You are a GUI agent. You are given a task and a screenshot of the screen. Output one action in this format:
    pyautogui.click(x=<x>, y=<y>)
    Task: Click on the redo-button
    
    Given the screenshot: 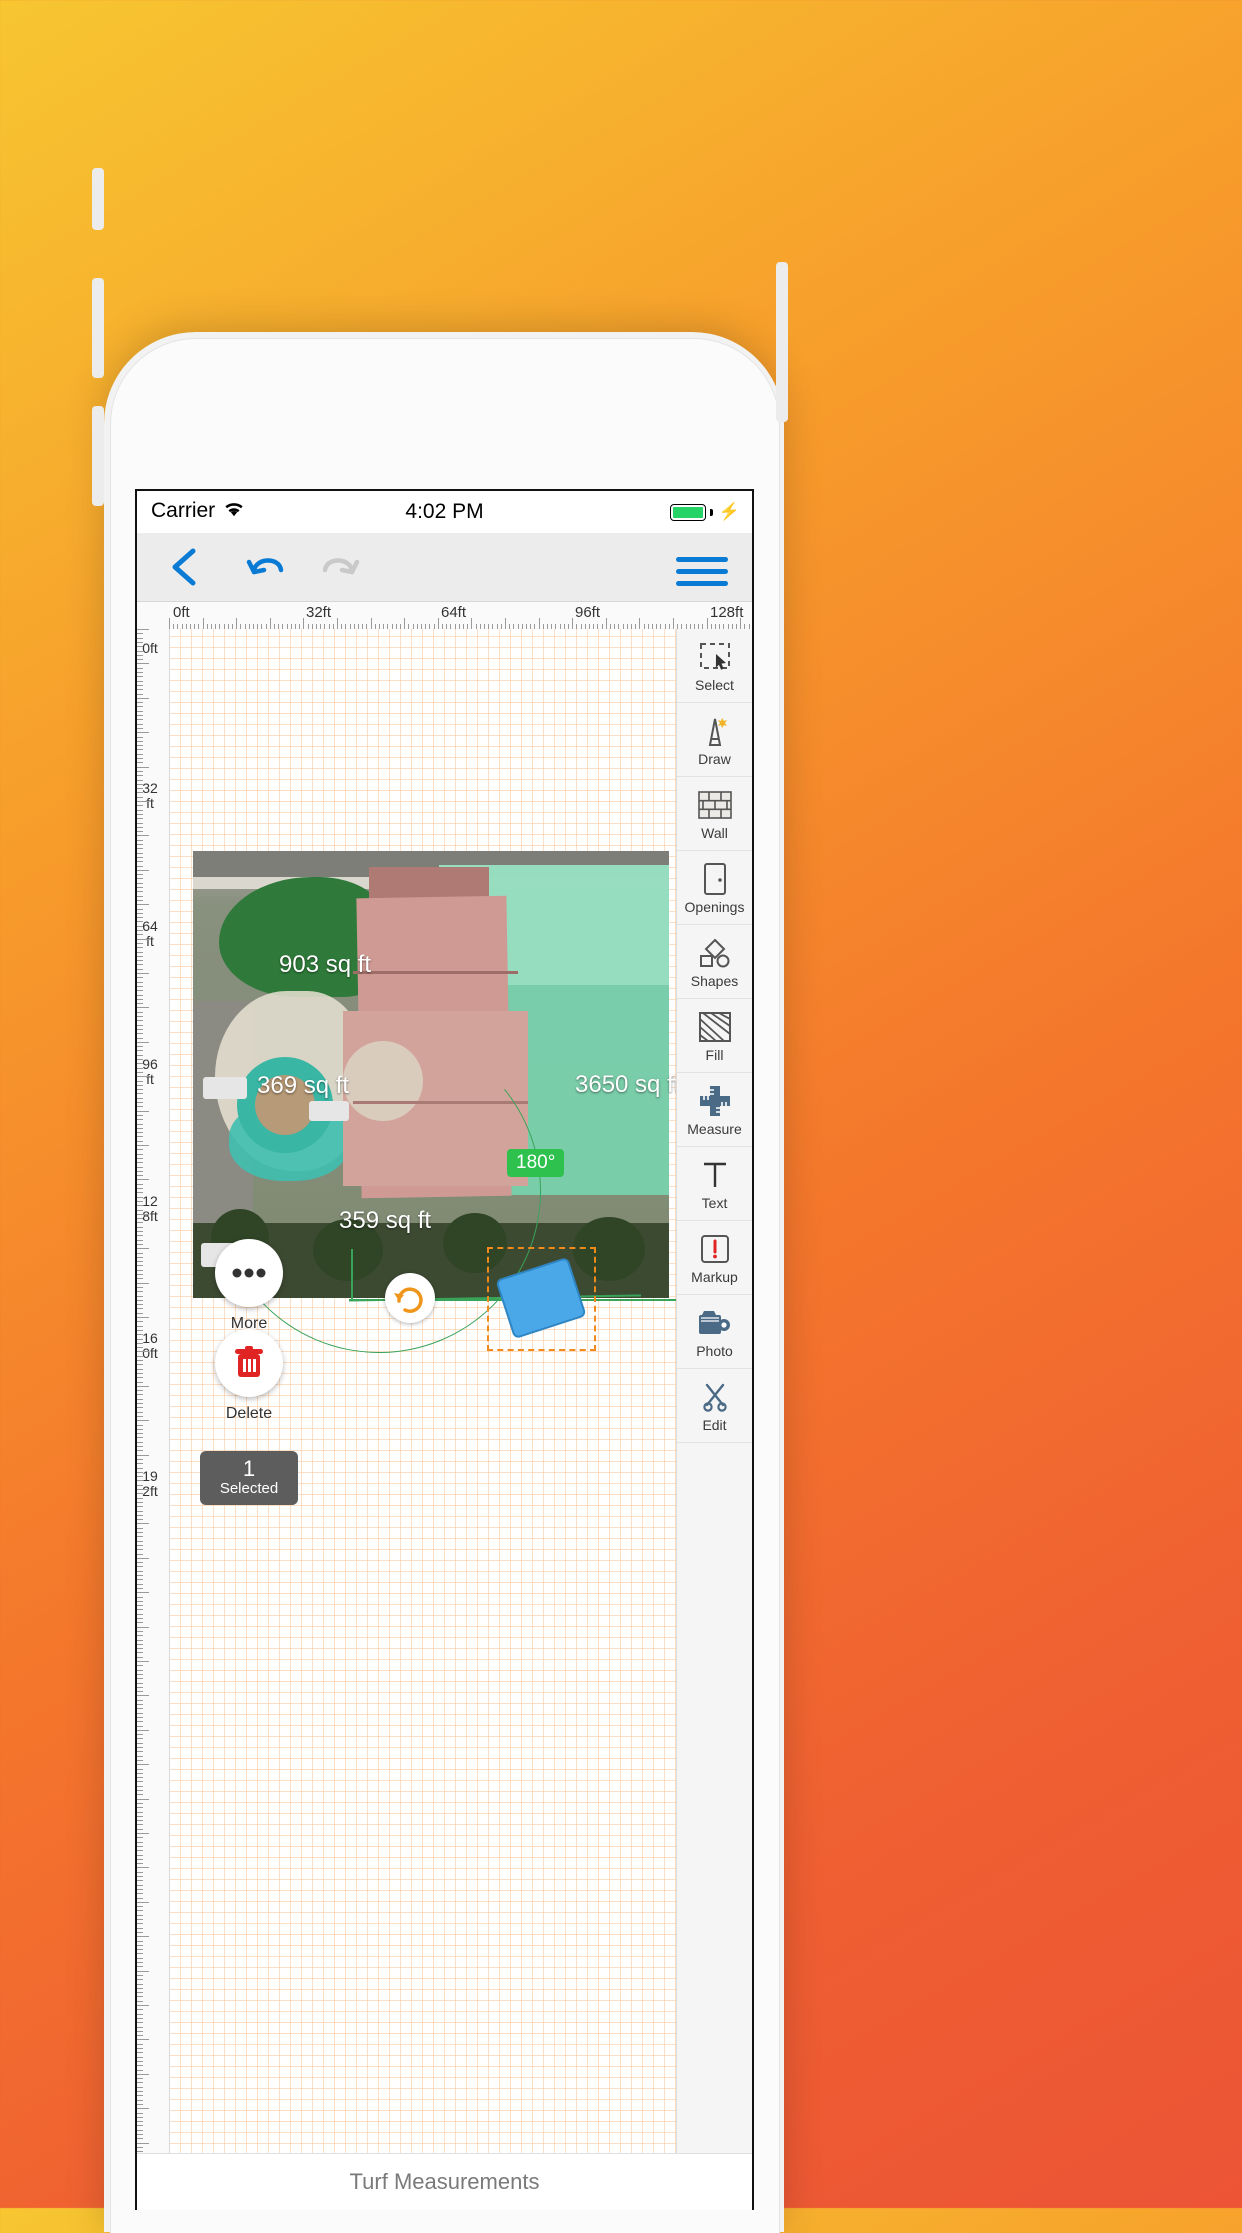 What is the action you would take?
    pyautogui.click(x=338, y=570)
    